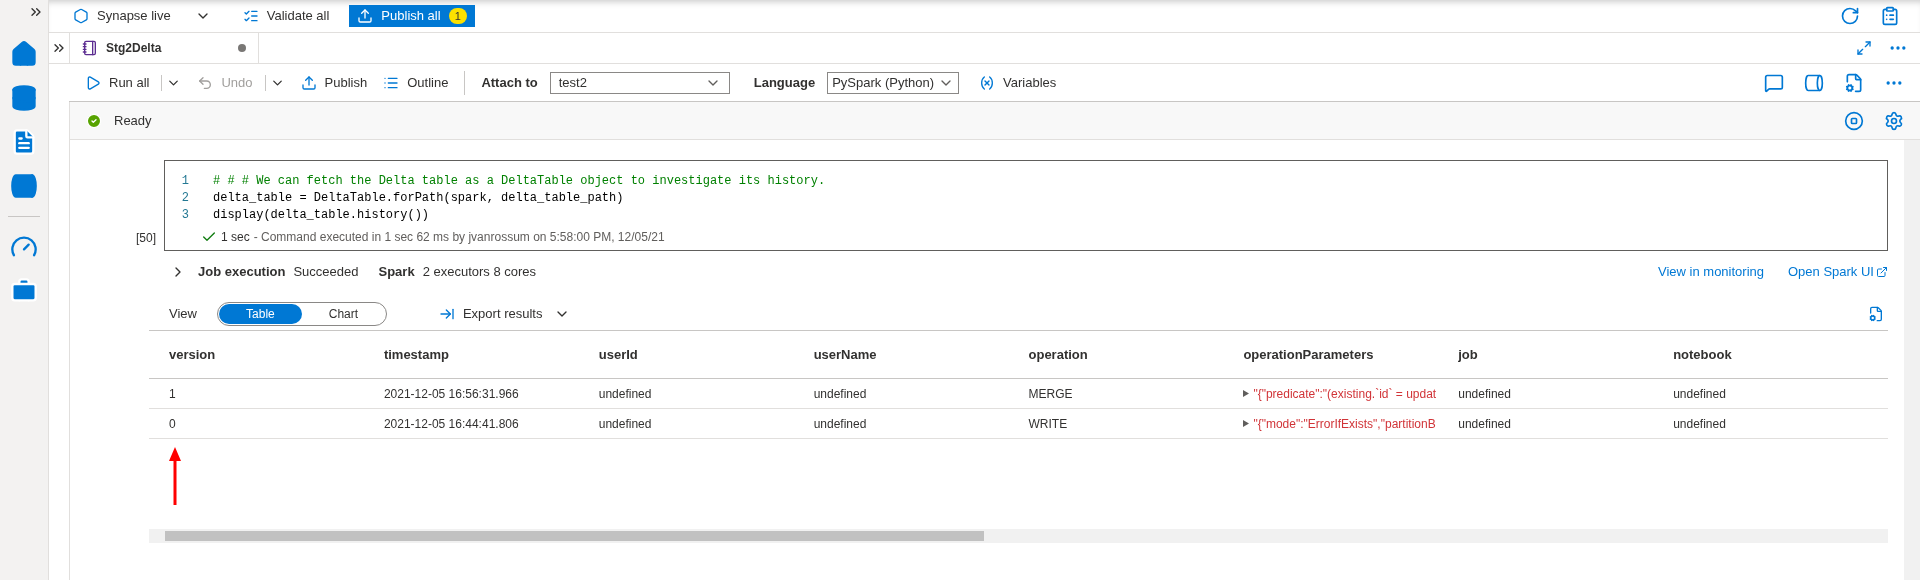 This screenshot has height=580, width=1920. Describe the element at coordinates (1876, 313) in the screenshot. I see `table-settings-icon` at that location.